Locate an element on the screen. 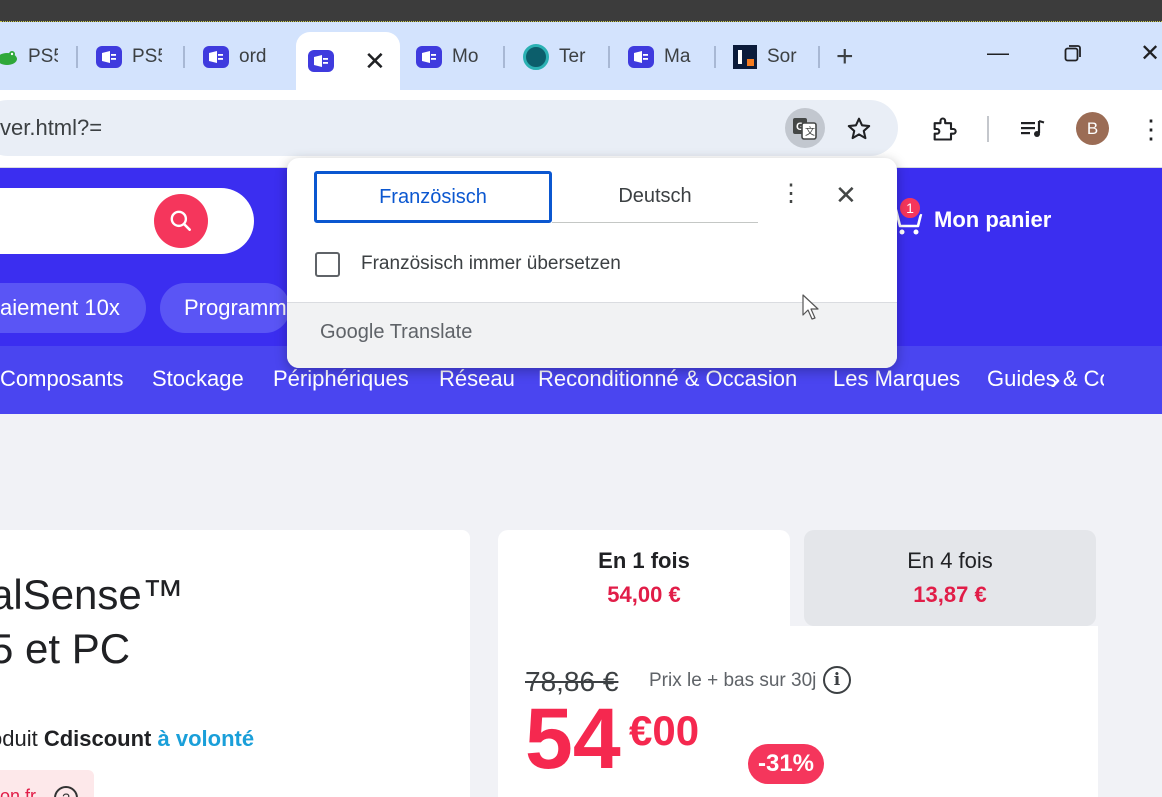 Image resolution: width=1162 pixels, height=797 pixels. teal-icon is located at coordinates (536, 57).